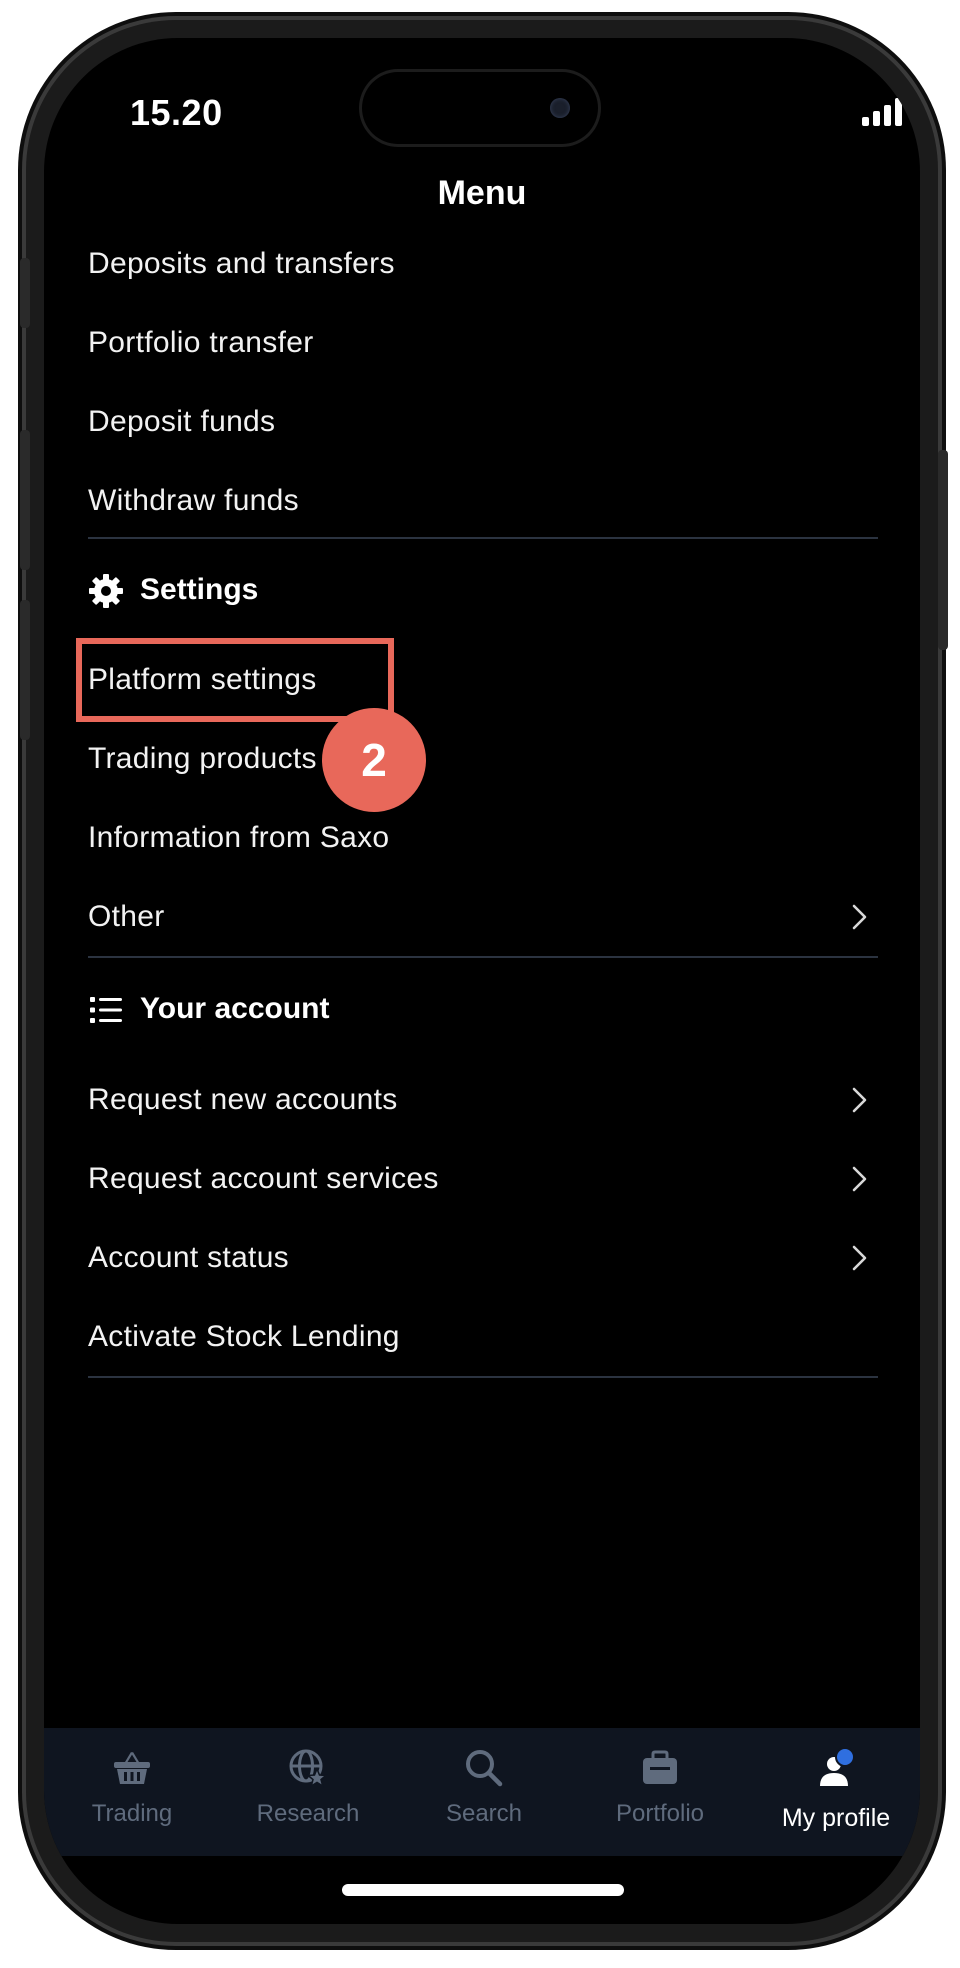 The image size is (960, 1968). I want to click on menu-item-account-status: Account status, so click(483, 1258).